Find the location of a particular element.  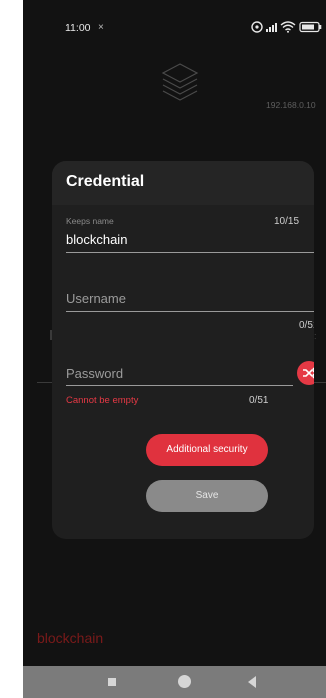

password-error: Cannot be empty is located at coordinates (102, 400).